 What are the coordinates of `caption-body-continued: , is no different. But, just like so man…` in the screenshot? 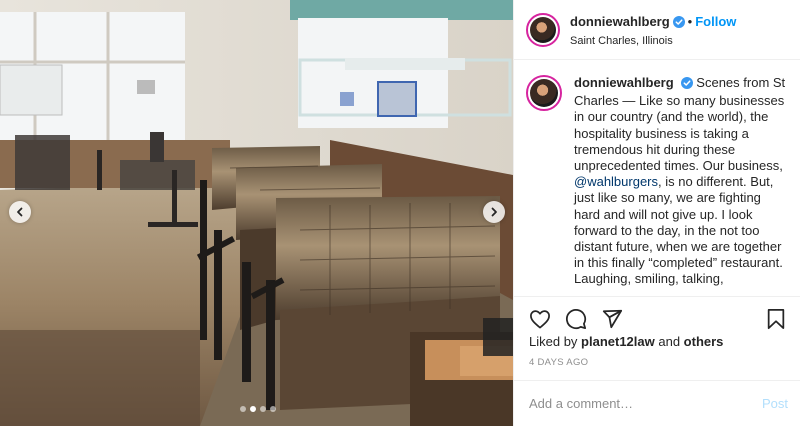 It's located at (678, 230).